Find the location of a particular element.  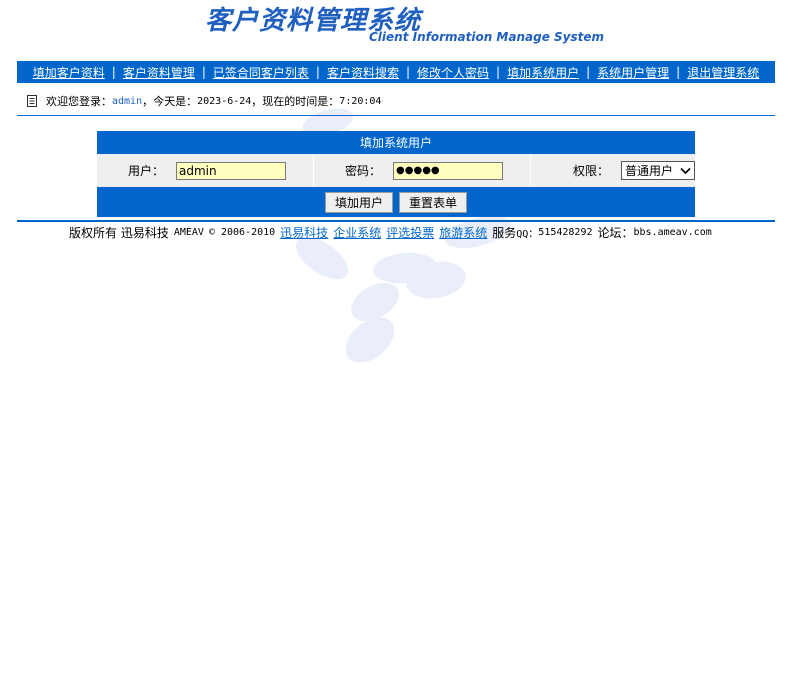

nav-logout: 退出管理系统 is located at coordinates (723, 72).